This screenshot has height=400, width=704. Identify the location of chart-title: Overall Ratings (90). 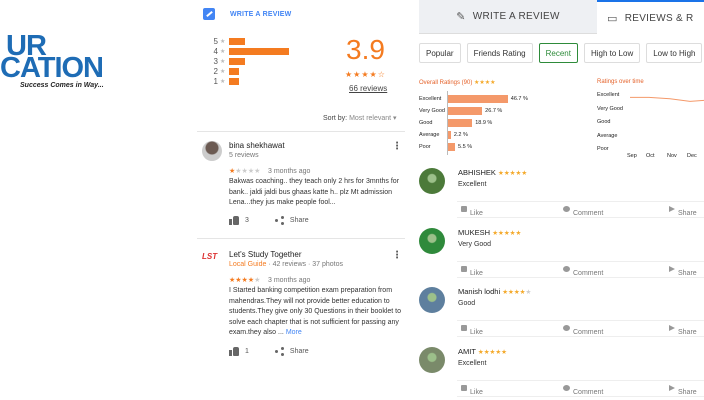
(446, 83).